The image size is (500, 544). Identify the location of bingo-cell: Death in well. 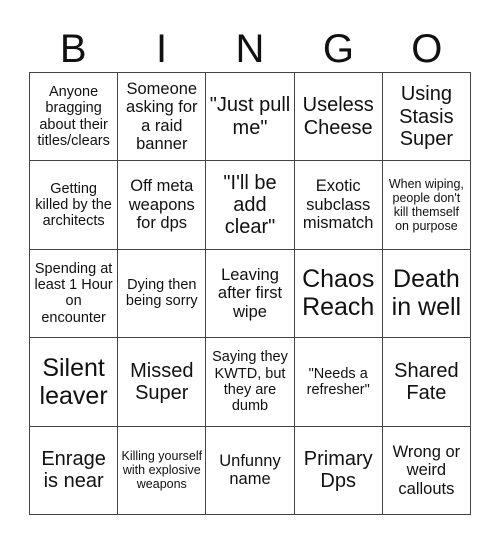
(426, 294).